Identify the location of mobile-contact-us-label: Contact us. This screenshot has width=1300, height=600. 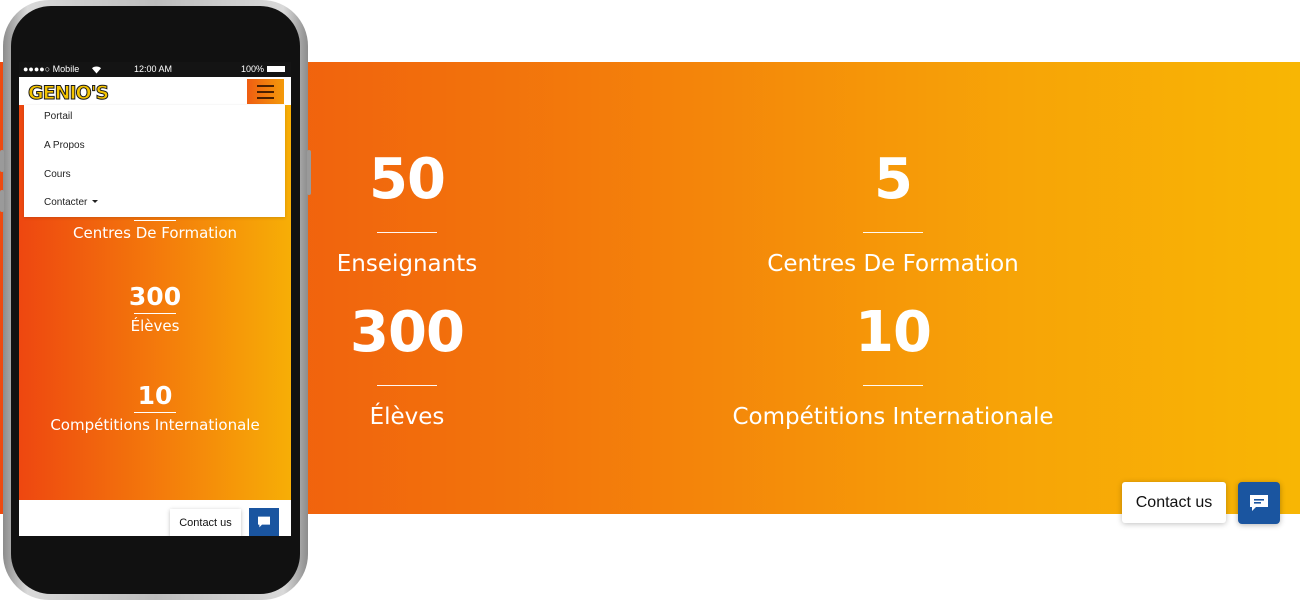
(205, 522).